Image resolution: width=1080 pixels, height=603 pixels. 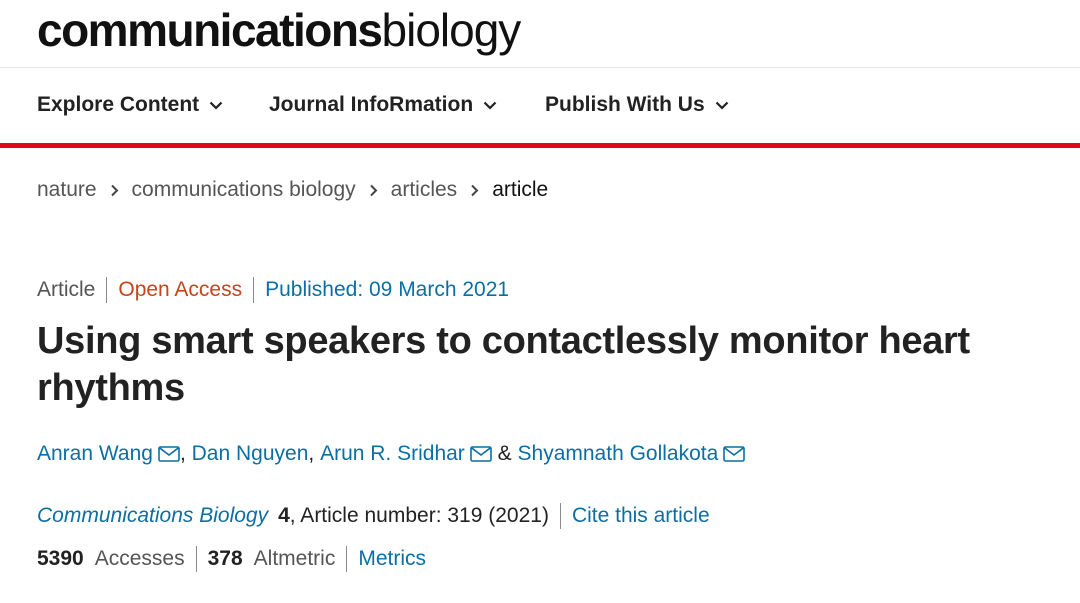 I want to click on journal-name: Communications Biology, so click(x=152, y=516).